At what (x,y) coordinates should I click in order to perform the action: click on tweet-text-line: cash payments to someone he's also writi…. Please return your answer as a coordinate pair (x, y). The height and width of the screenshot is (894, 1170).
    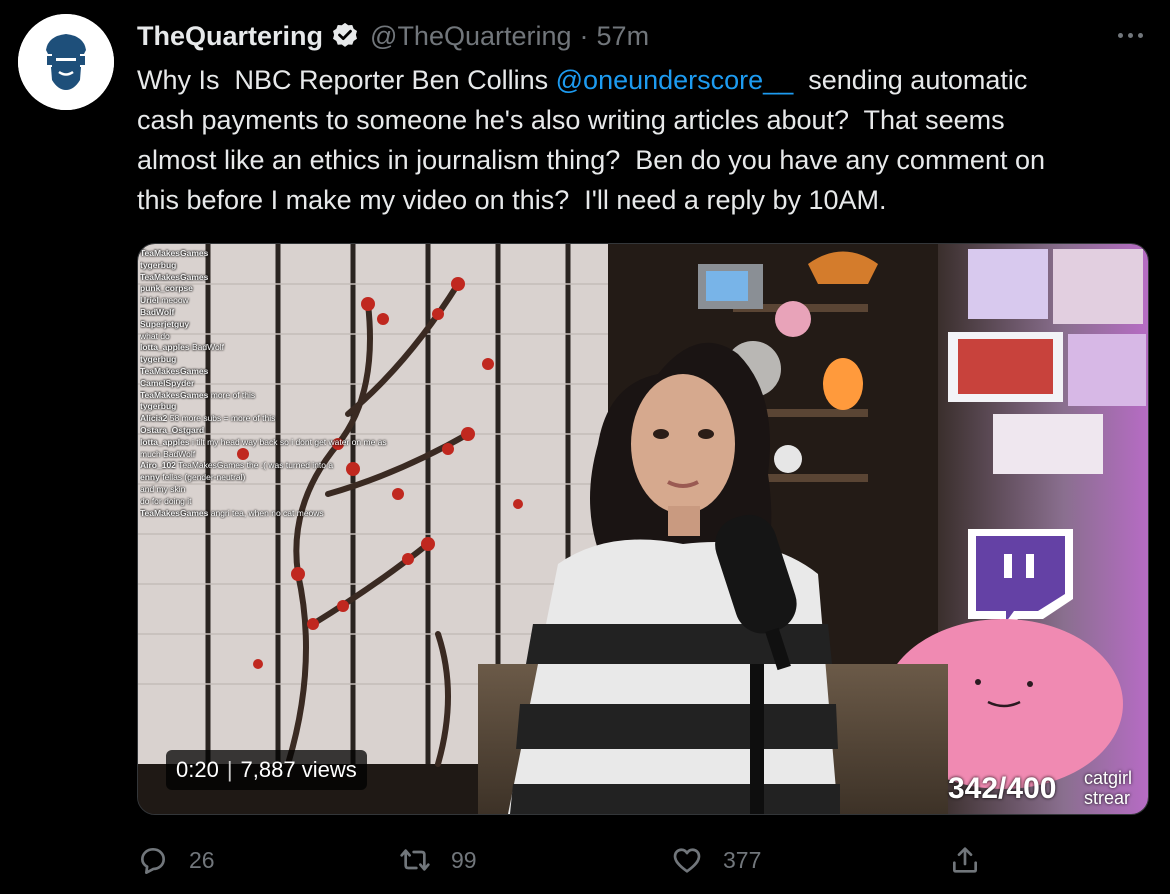
    Looking at the image, I should click on (571, 120).